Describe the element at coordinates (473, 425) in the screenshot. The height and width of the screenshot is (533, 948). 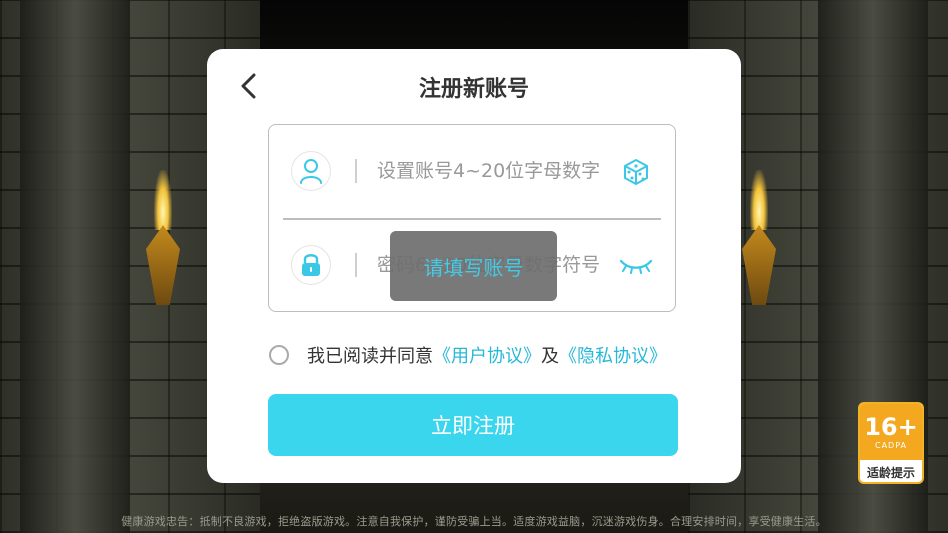
I see `register-button: 立即注册` at that location.